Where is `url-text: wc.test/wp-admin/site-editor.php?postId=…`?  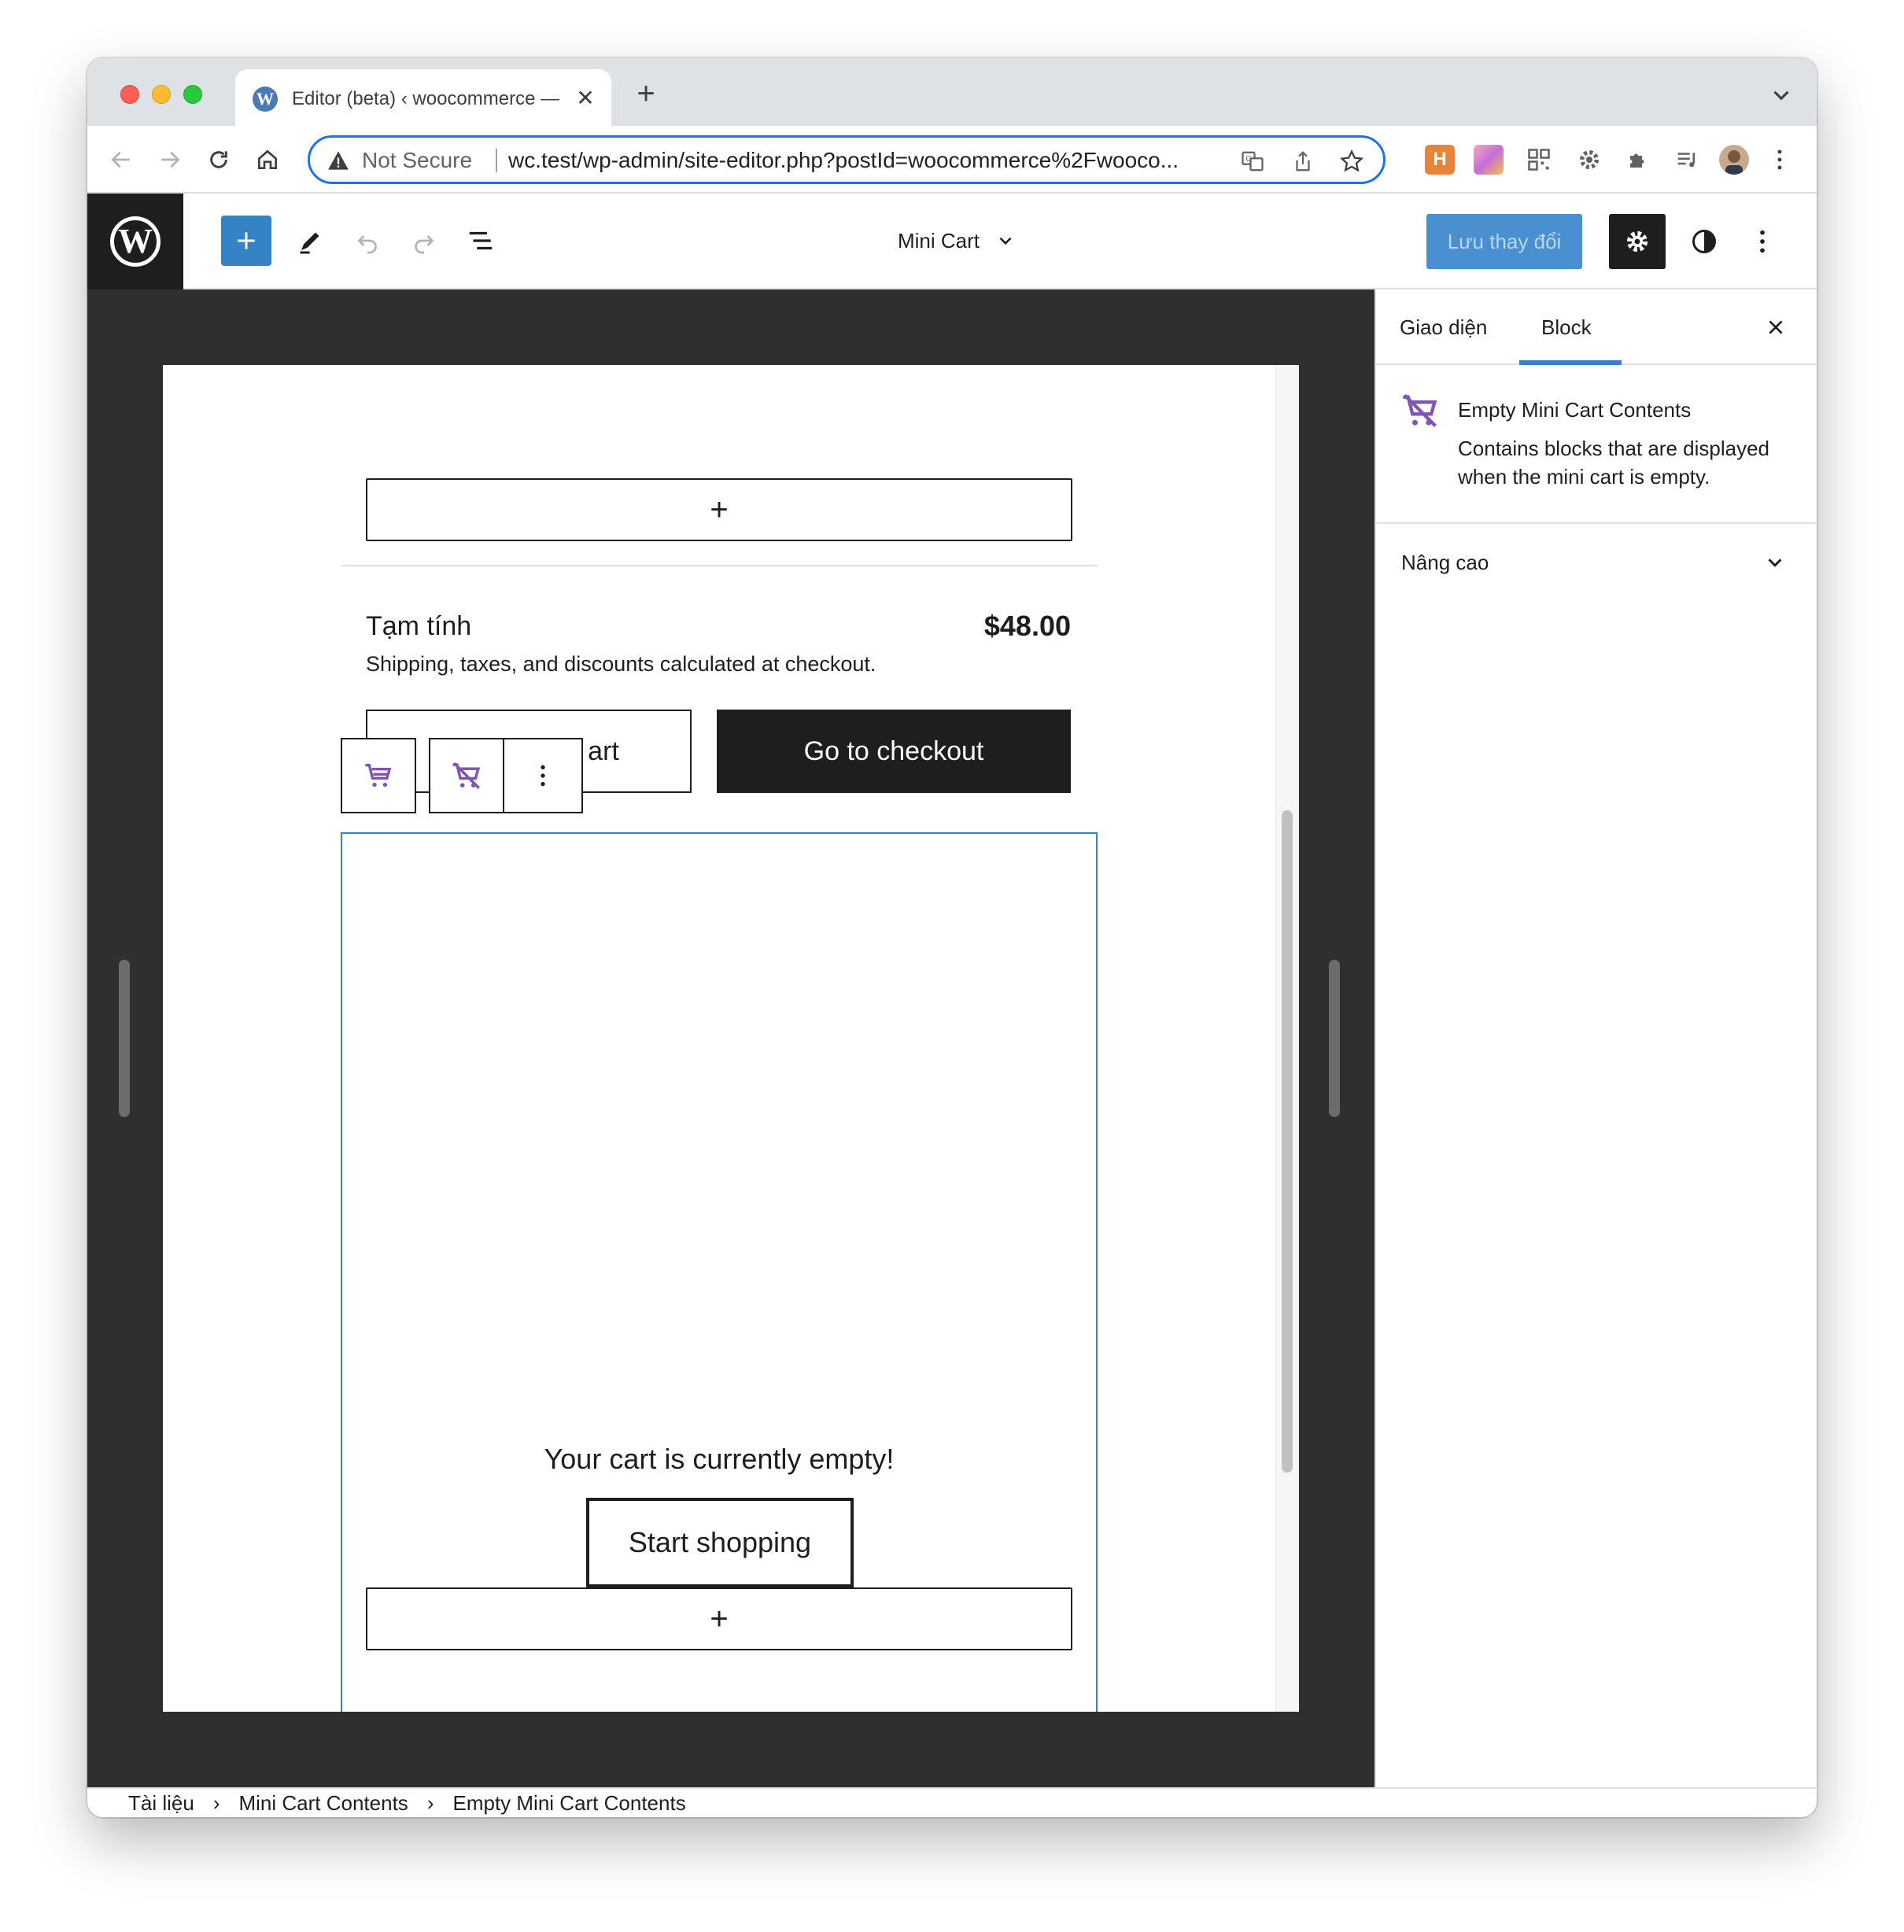
url-text: wc.test/wp-admin/site-editor.php?postId=… is located at coordinates (864, 160).